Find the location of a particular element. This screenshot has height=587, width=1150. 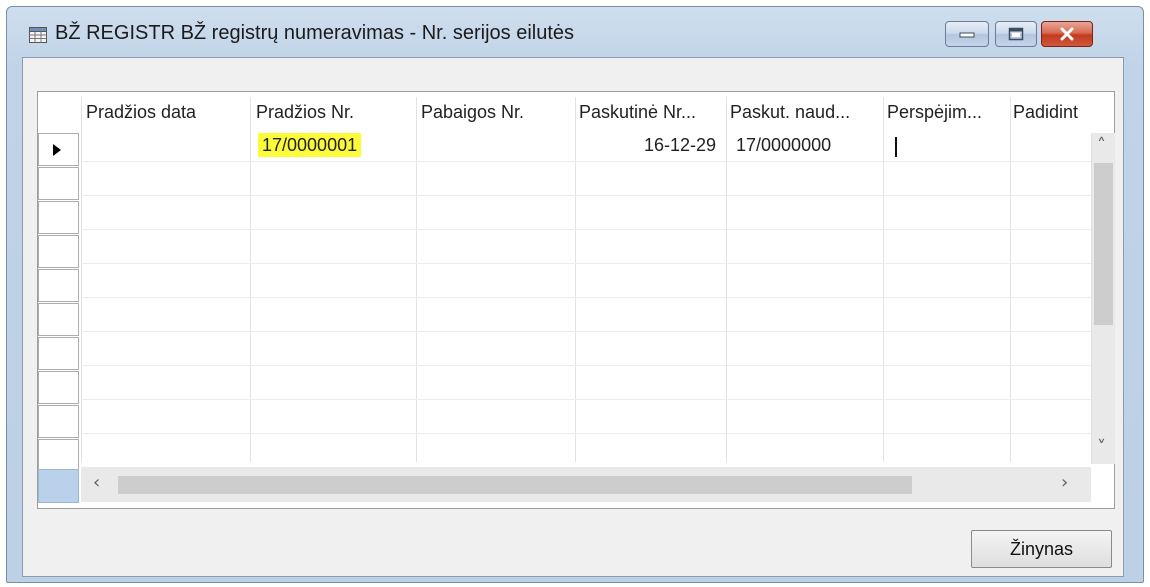

cell-perspejim is located at coordinates (947, 145).